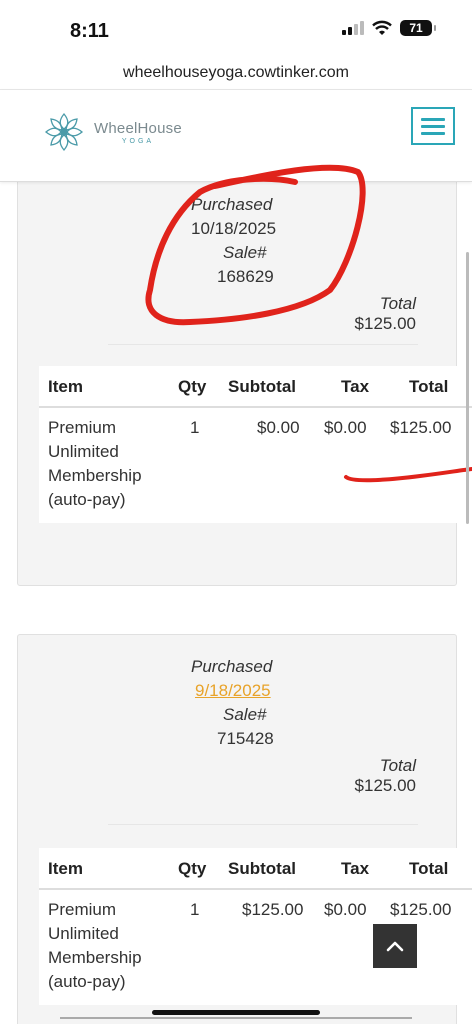 This screenshot has height=1024, width=472. I want to click on scroll-to-top-button, so click(395, 946).